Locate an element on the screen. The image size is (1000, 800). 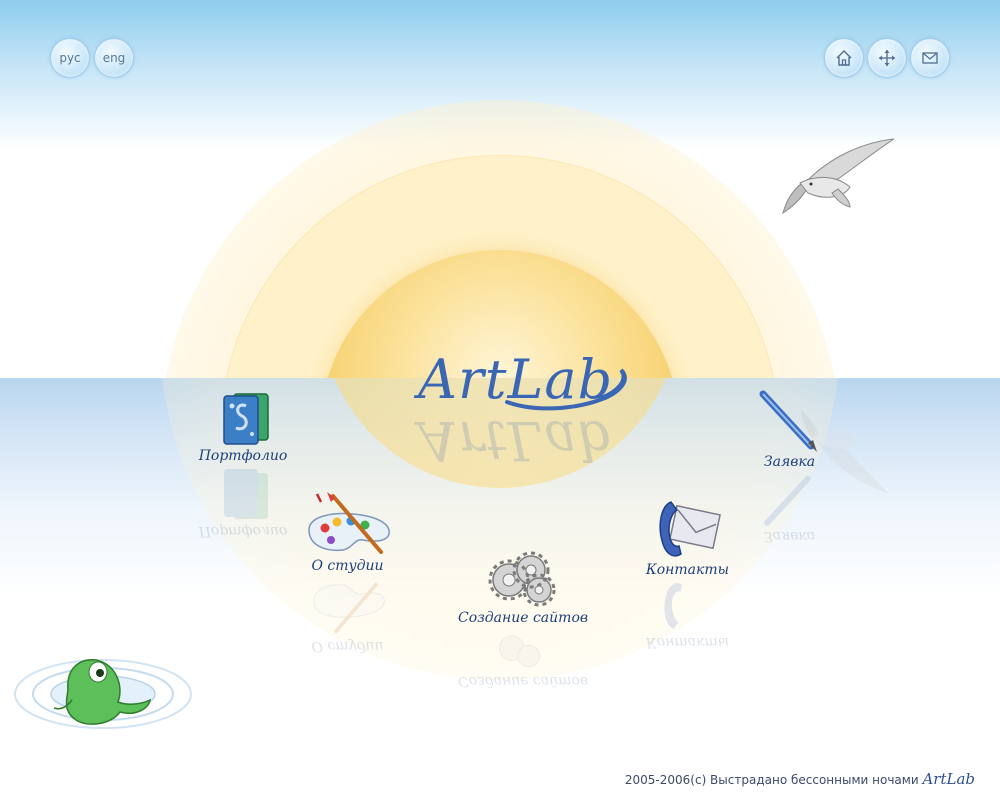
mail-button is located at coordinates (930, 58).